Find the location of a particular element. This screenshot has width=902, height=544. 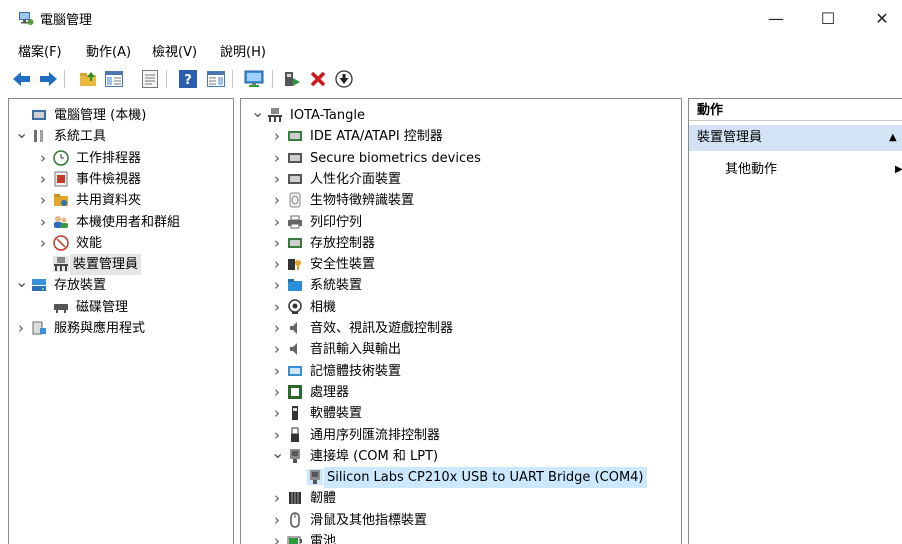

more-actions-item: 其他動作 is located at coordinates (751, 170).